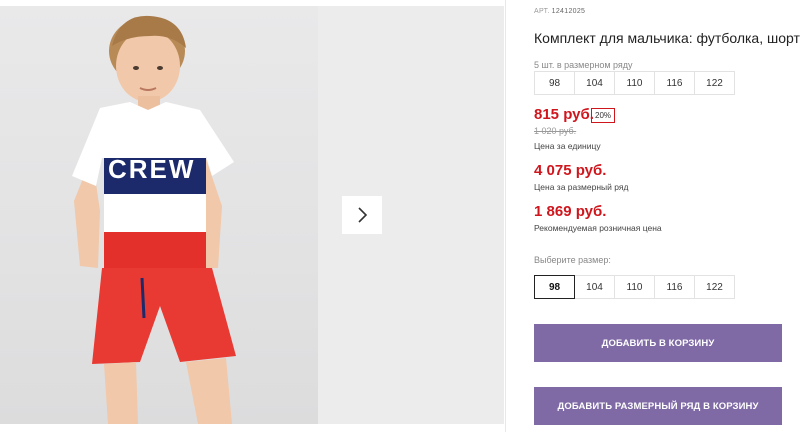 This screenshot has width=800, height=432. Describe the element at coordinates (554, 287) in the screenshot. I see `size-option-98: 98` at that location.